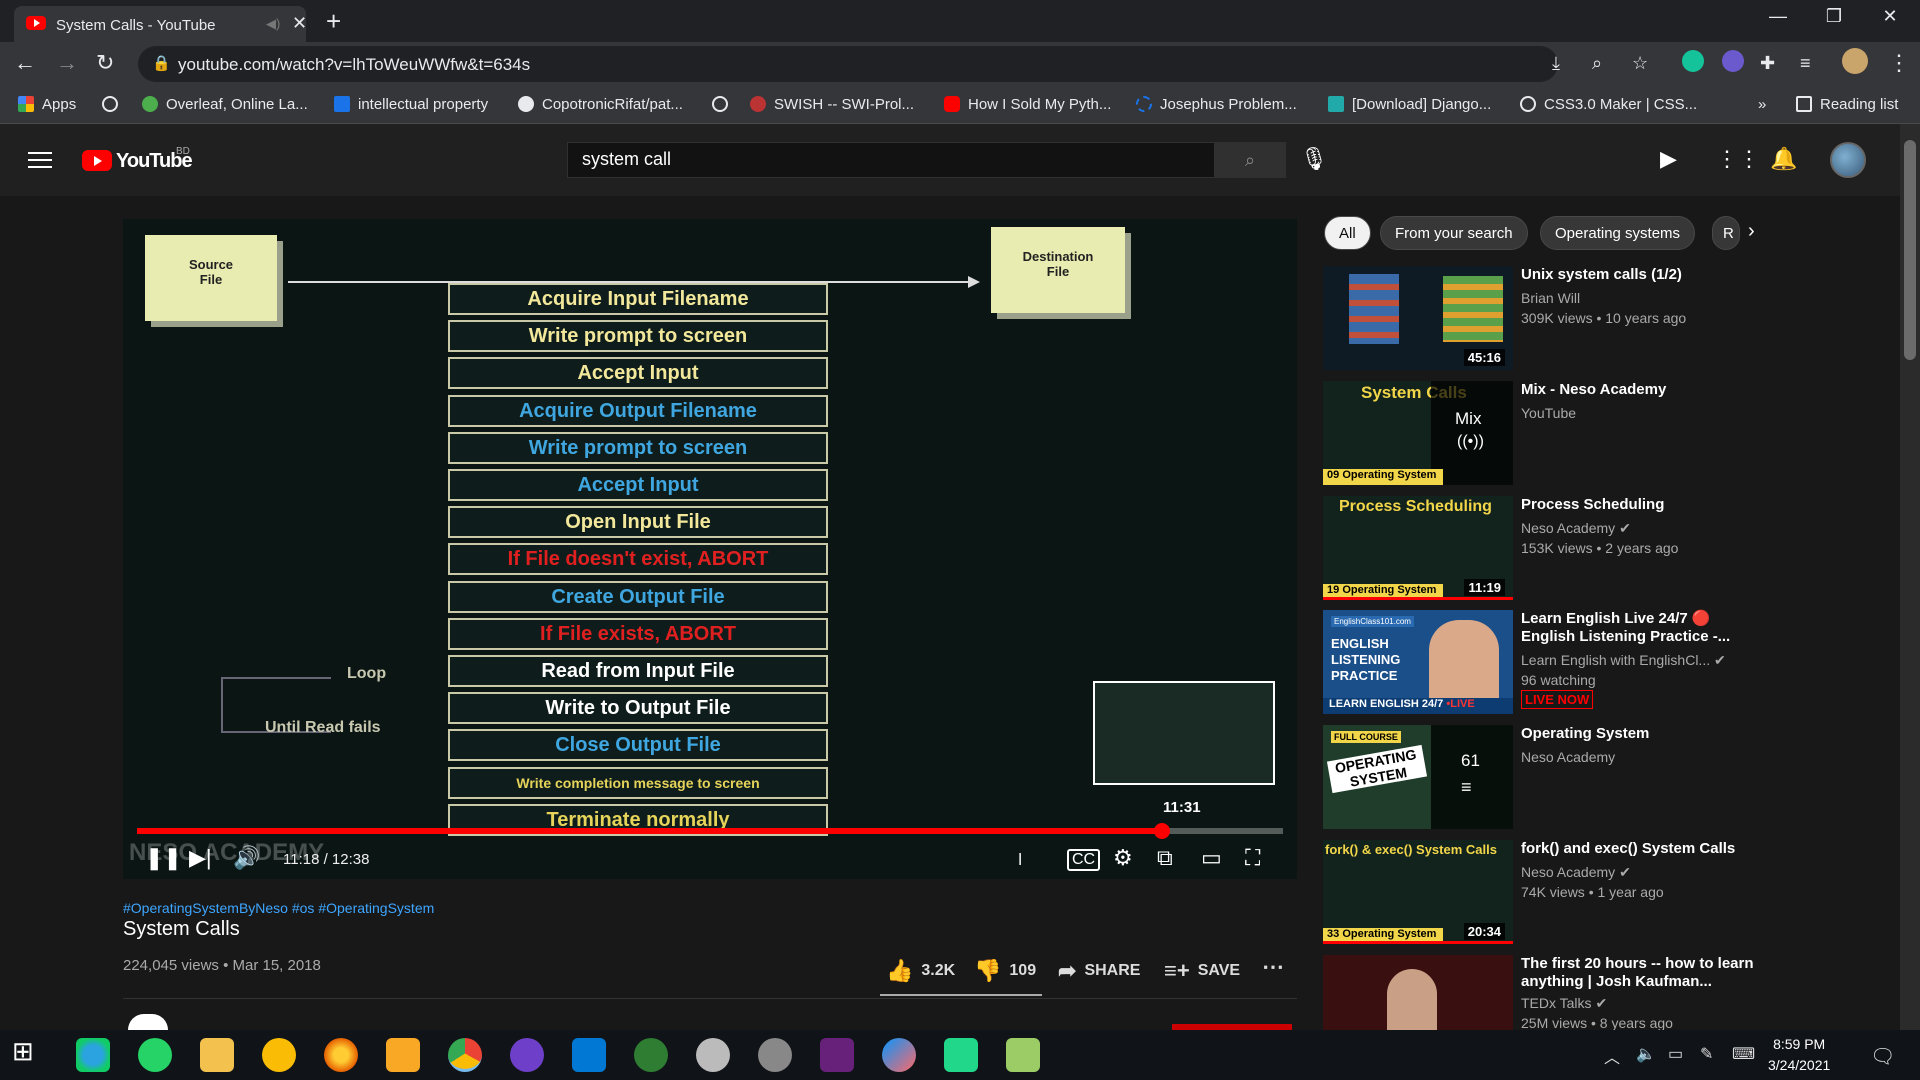  Describe the element at coordinates (273, 24) in the screenshot. I see `tab-audio-icon: ◀)` at that location.